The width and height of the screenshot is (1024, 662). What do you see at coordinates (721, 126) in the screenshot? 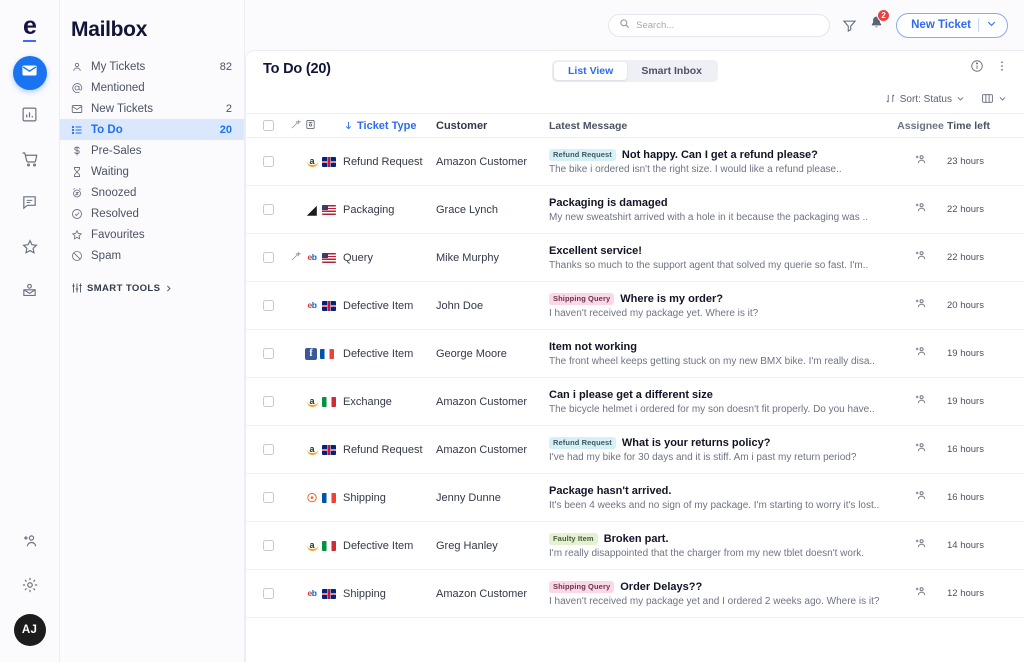
I see `header-latest-message: Latest Message` at bounding box center [721, 126].